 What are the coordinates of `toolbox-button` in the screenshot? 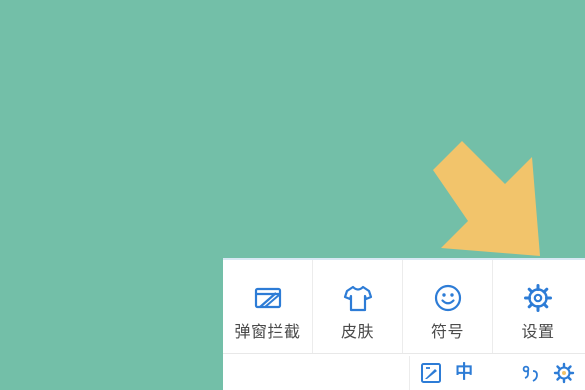 It's located at (431, 373).